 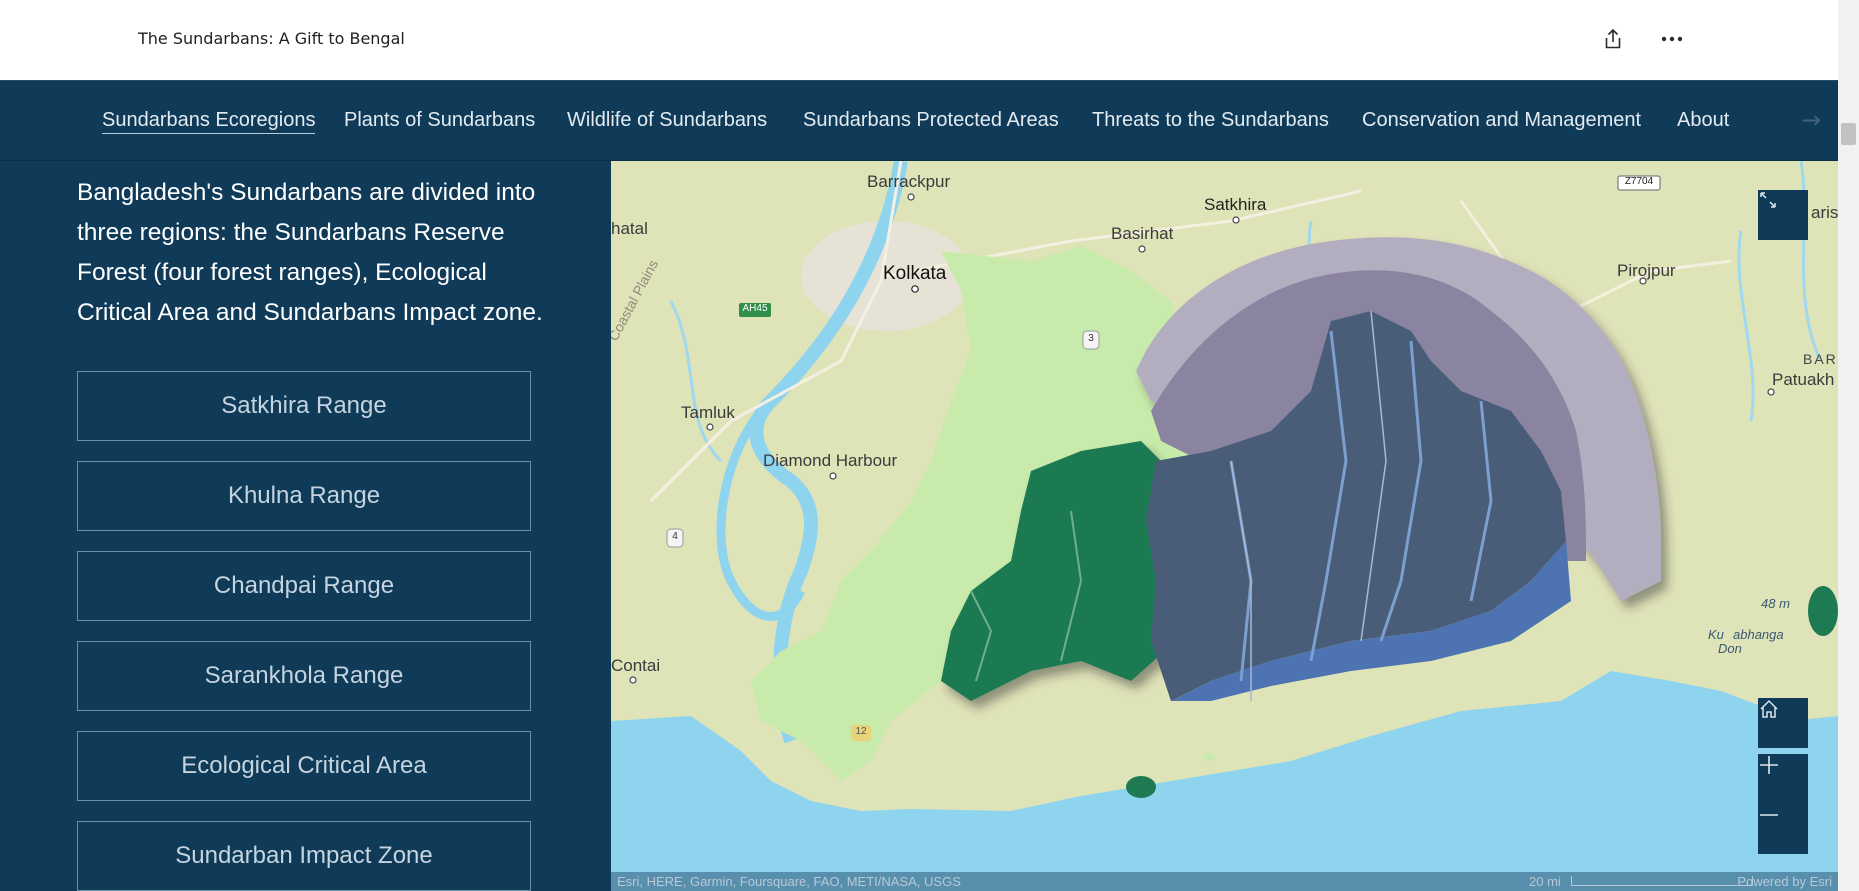 I want to click on zoom-in-icon, so click(x=1769, y=765).